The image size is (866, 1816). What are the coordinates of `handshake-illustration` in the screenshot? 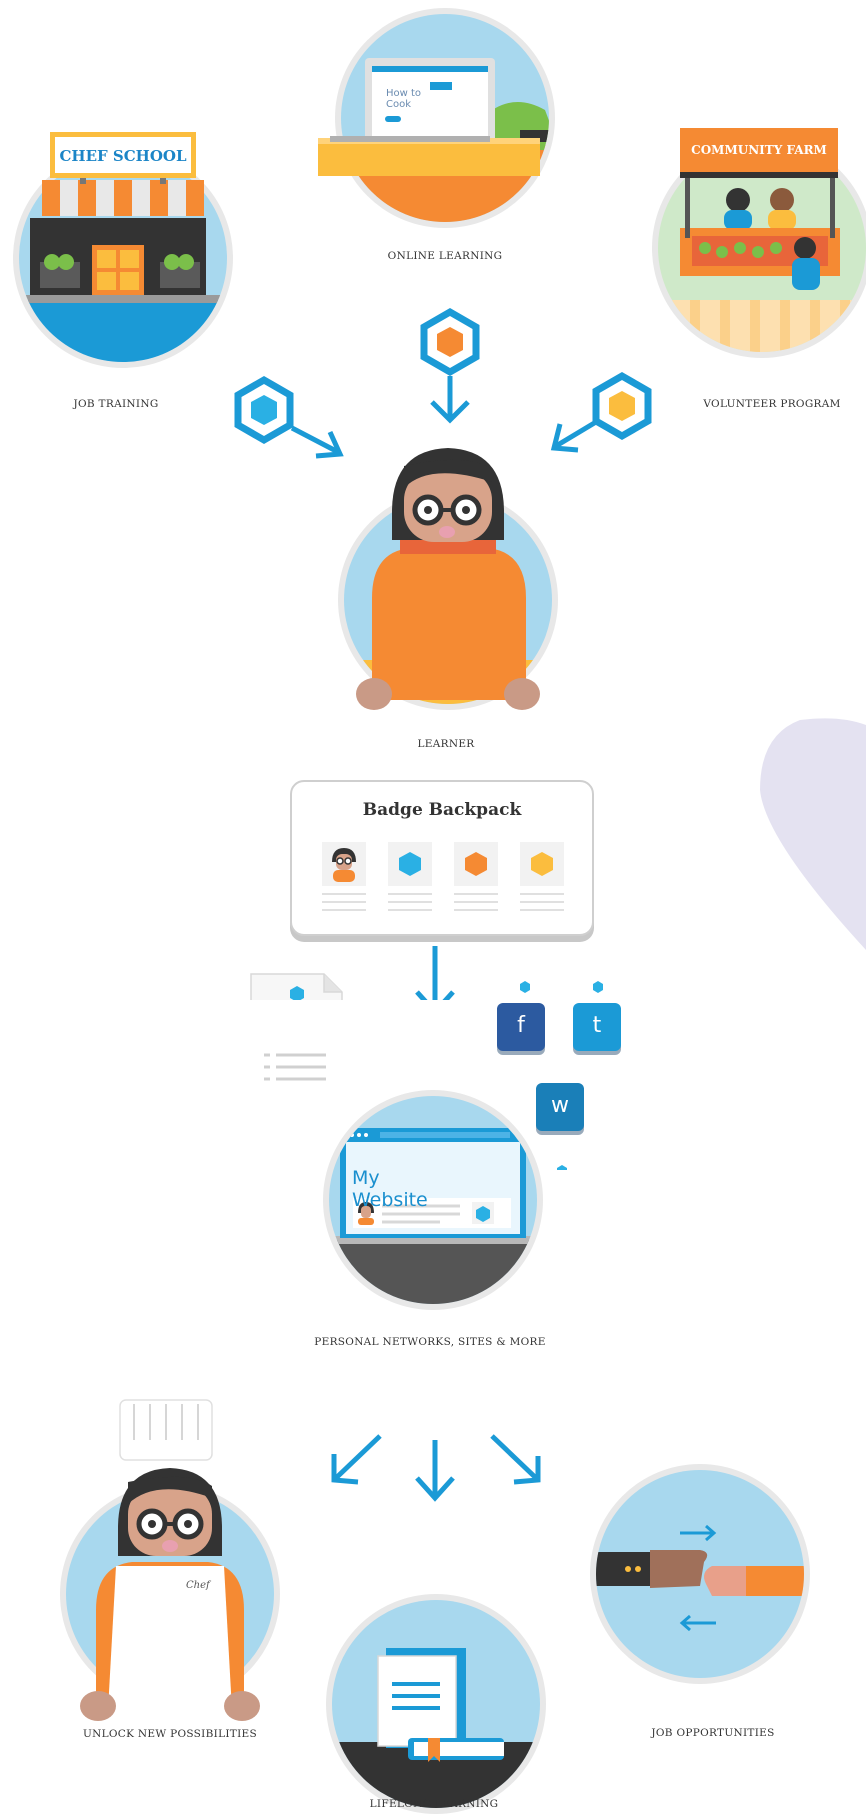 It's located at (700, 1574).